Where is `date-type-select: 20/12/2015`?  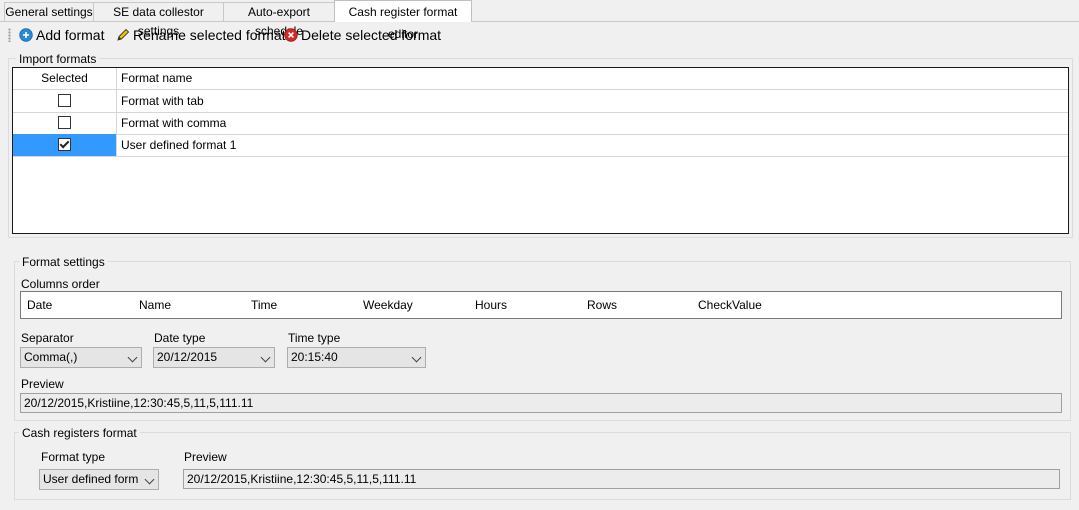 date-type-select: 20/12/2015 is located at coordinates (214, 357).